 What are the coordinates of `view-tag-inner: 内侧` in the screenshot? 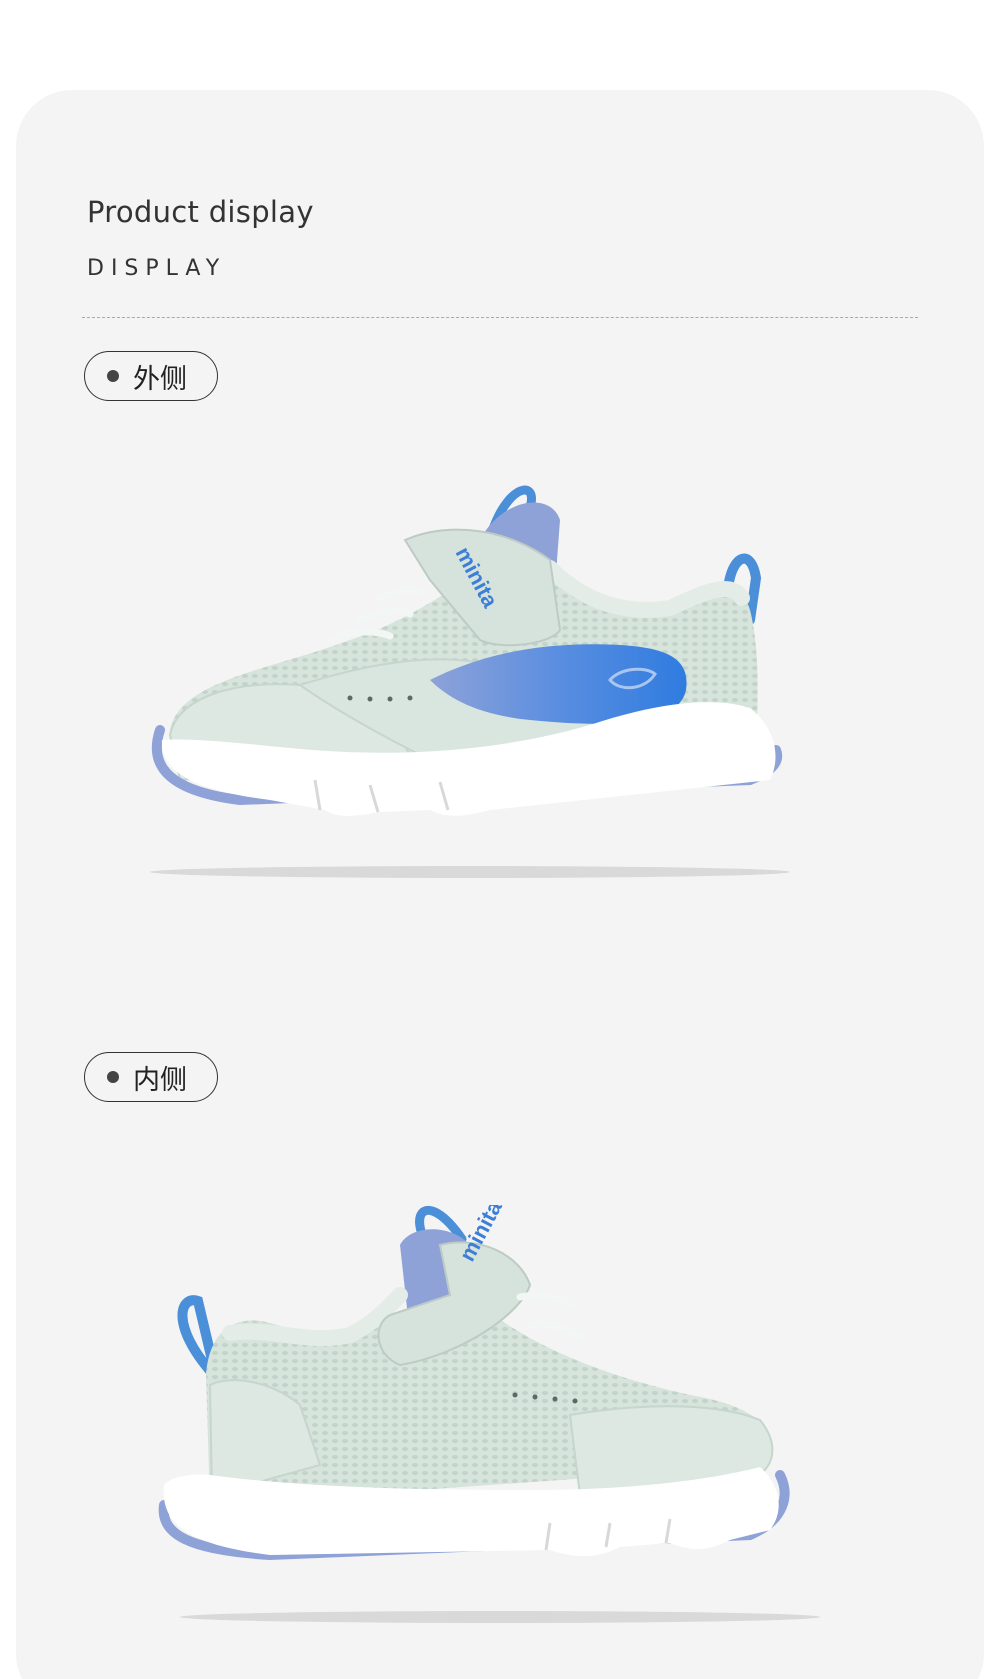 It's located at (151, 1077).